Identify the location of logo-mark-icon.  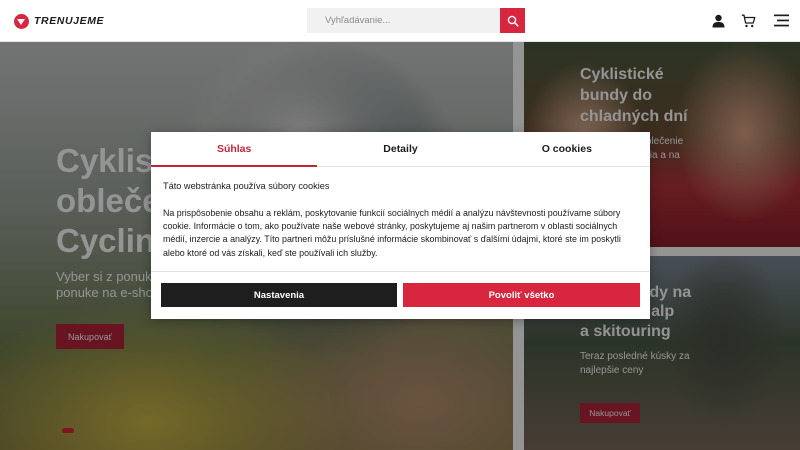
(21, 21).